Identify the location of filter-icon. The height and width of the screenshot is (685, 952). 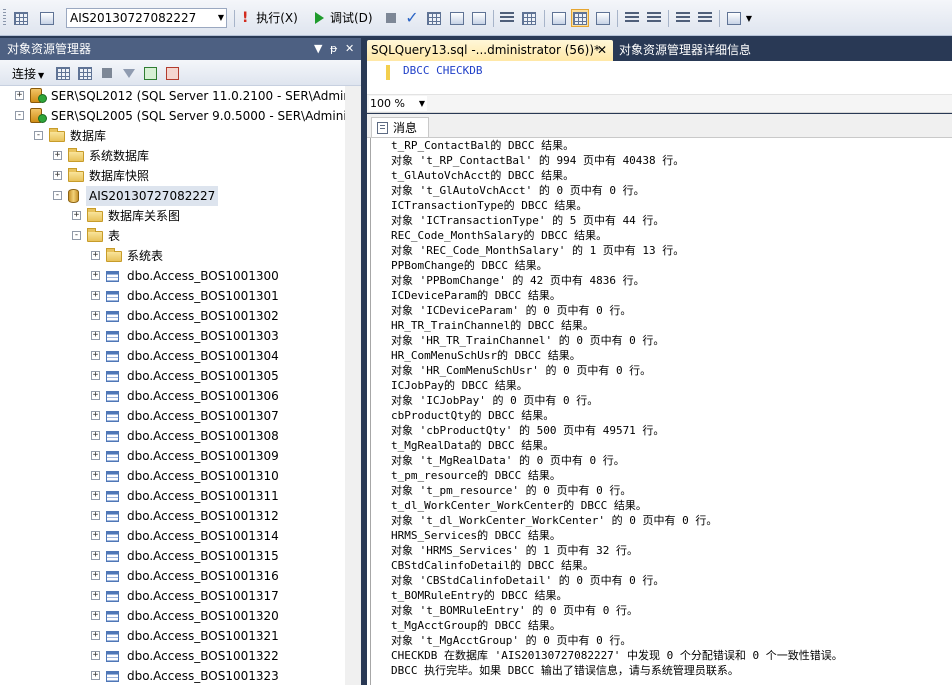
(129, 73).